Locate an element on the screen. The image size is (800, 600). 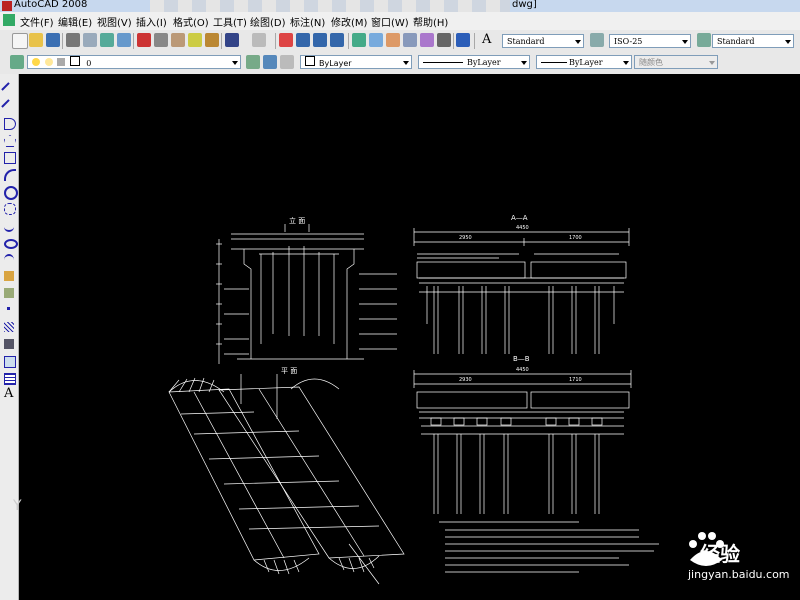
watermark-url: jingyan.baidu.com is located at coordinates (739, 574).